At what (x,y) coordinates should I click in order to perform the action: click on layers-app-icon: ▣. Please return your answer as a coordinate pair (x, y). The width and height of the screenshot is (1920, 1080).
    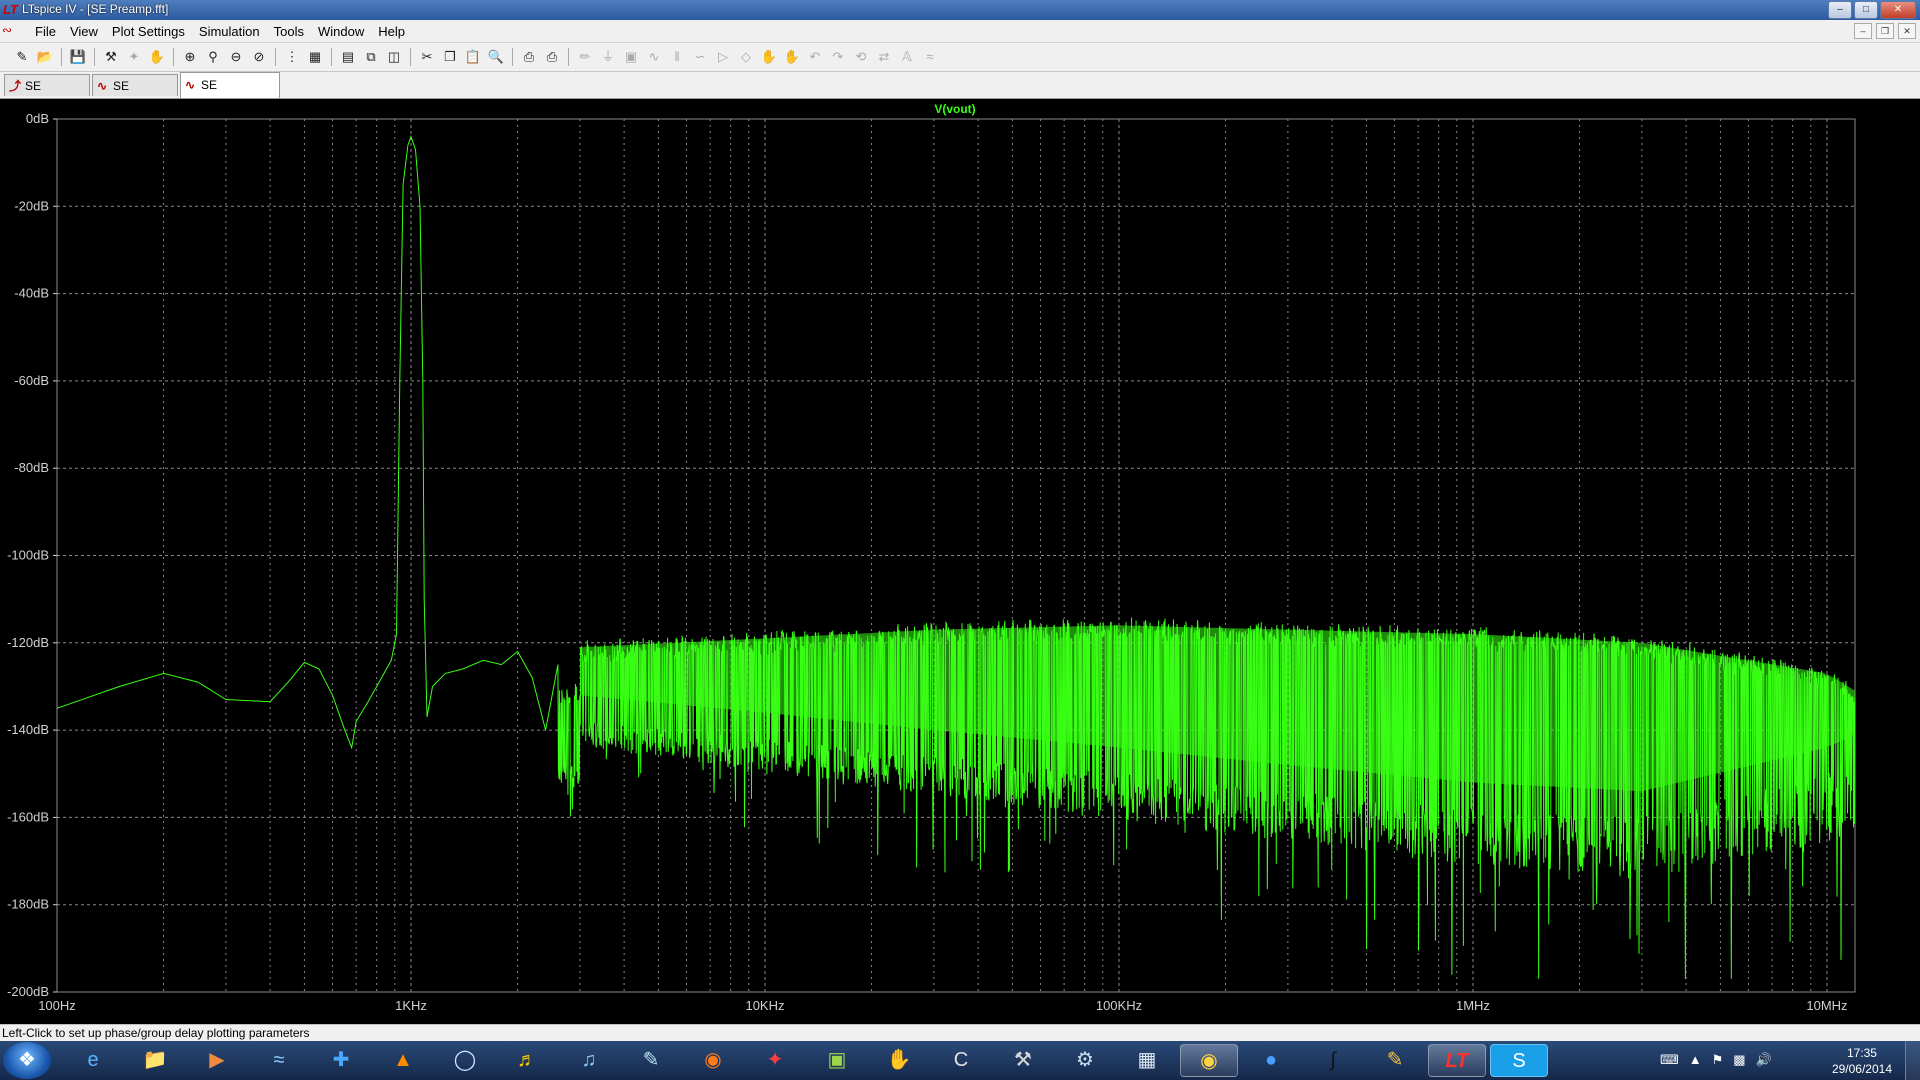
    Looking at the image, I should click on (837, 1060).